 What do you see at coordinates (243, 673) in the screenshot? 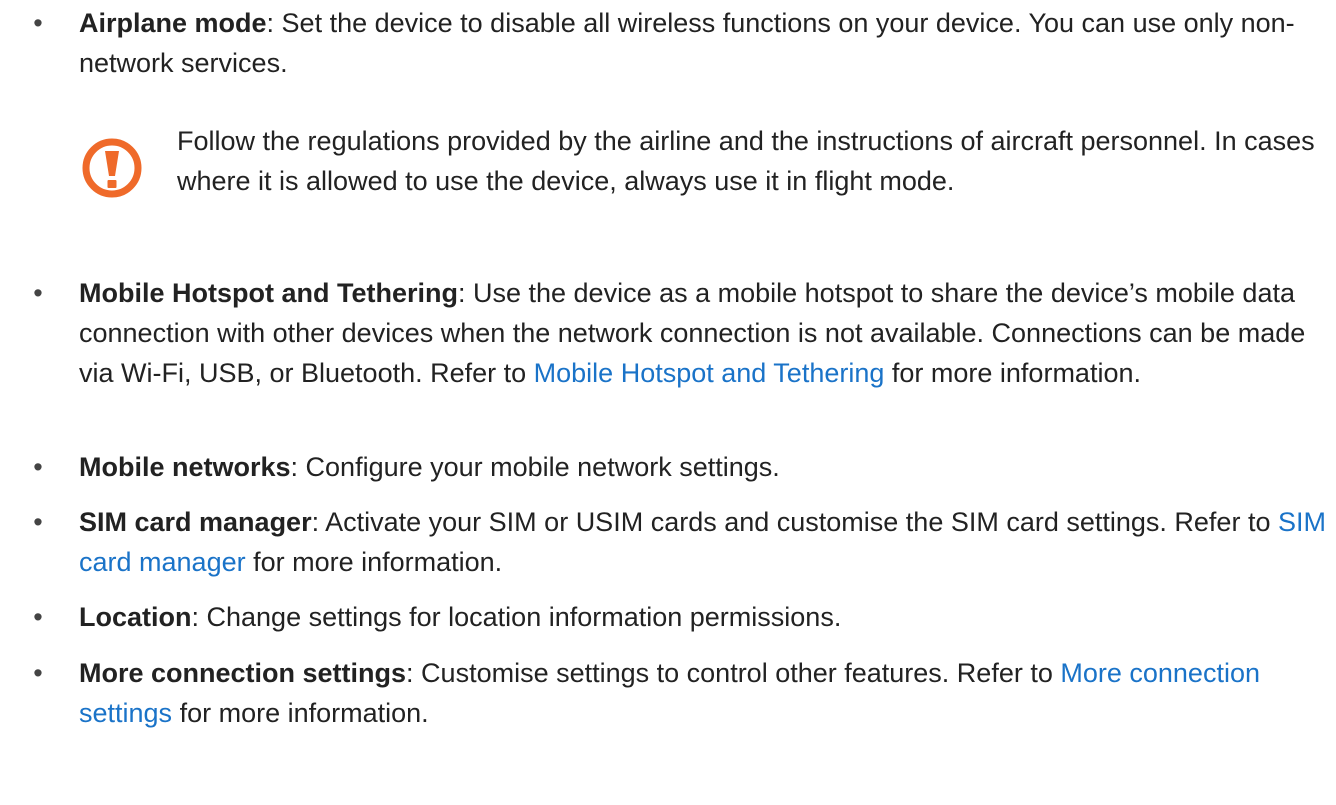
I see `term-more-connection-settings: More connection settings` at bounding box center [243, 673].